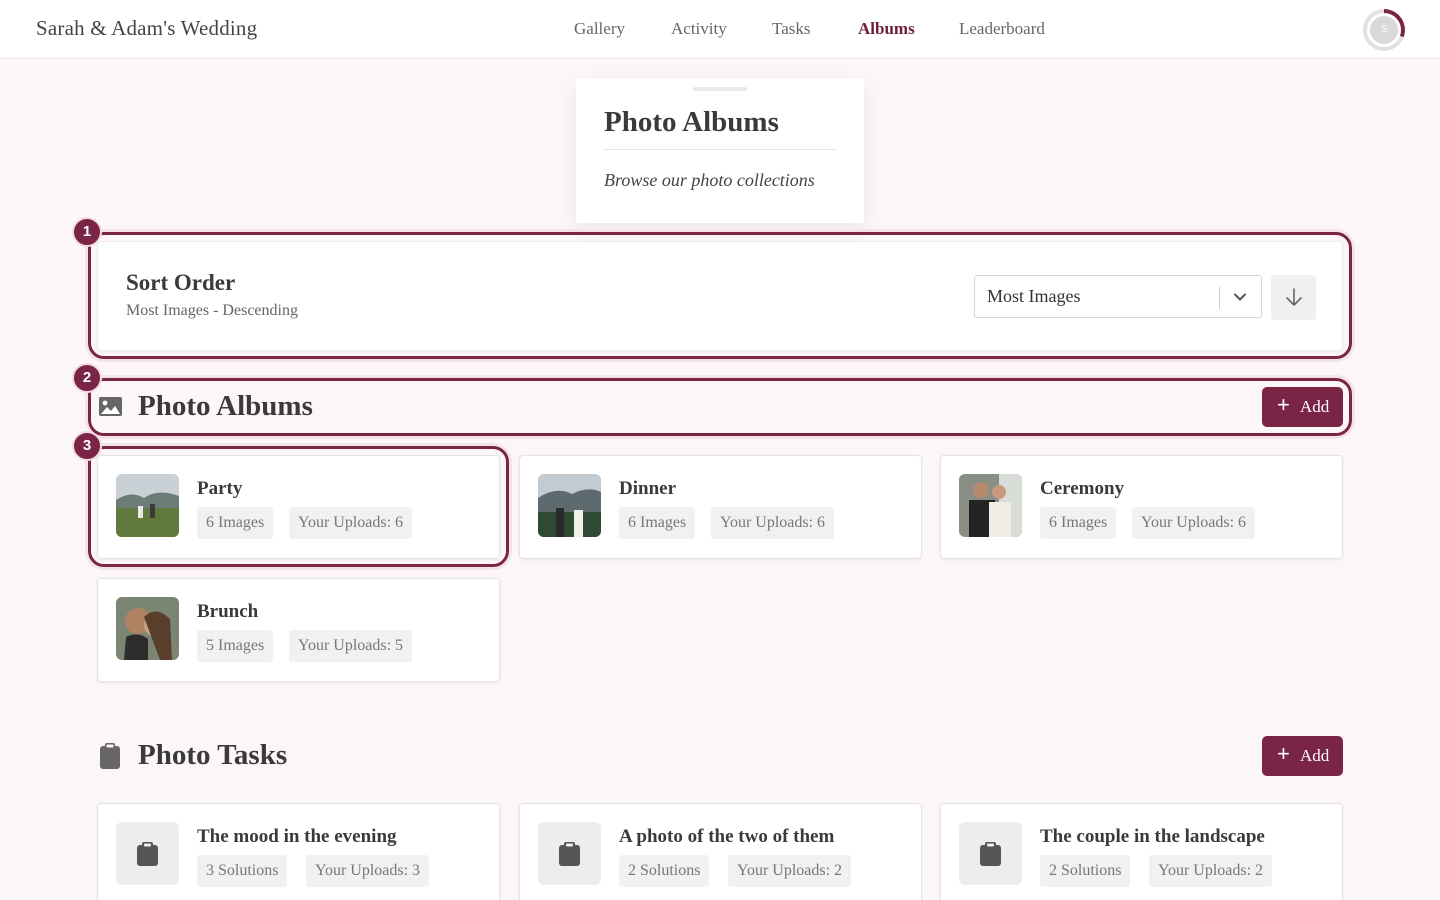 This screenshot has width=1440, height=900. Describe the element at coordinates (87, 446) in the screenshot. I see `step-marker-3: 3` at that location.